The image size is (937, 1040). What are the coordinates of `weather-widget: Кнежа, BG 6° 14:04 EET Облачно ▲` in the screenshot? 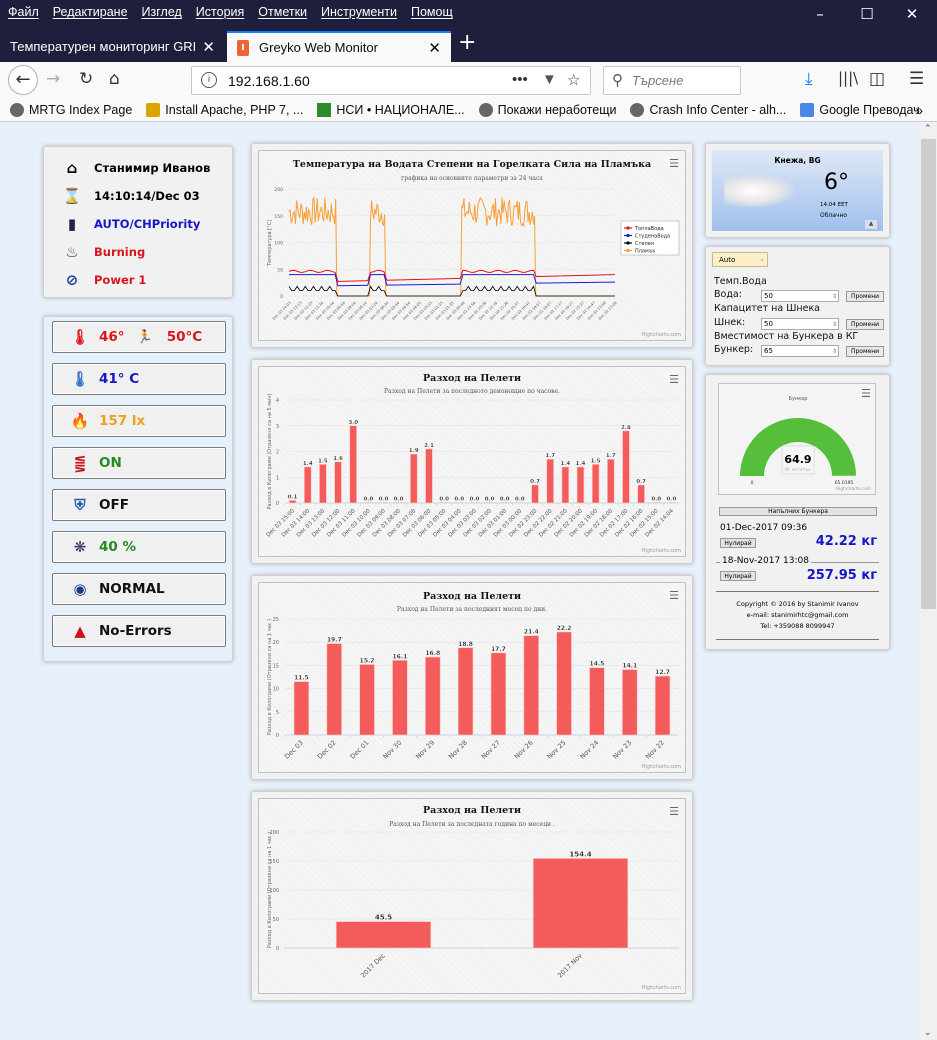 It's located at (797, 190).